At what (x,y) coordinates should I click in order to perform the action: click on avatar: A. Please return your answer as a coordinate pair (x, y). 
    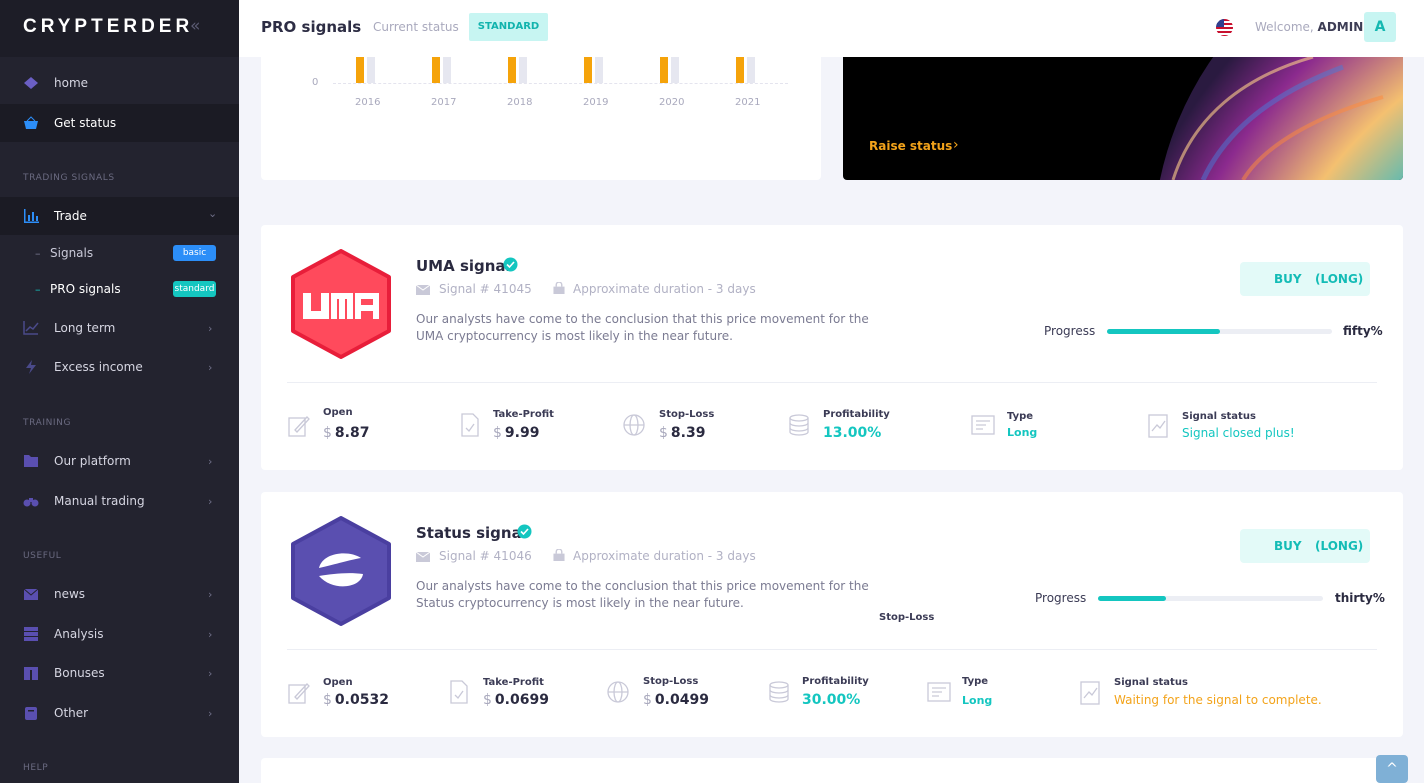
    Looking at the image, I should click on (1380, 27).